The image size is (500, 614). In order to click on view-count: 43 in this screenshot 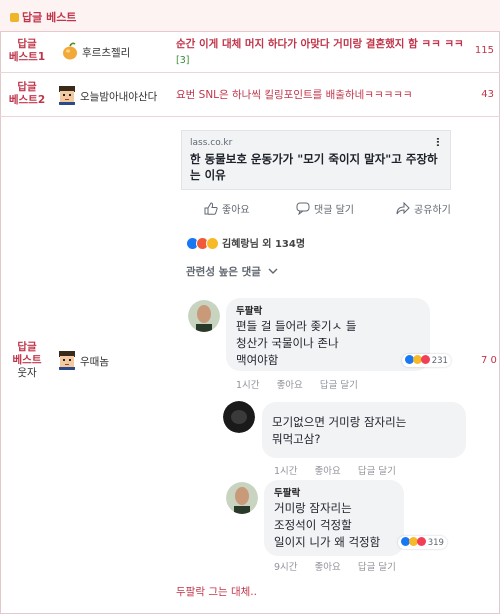, I will do `click(487, 94)`.